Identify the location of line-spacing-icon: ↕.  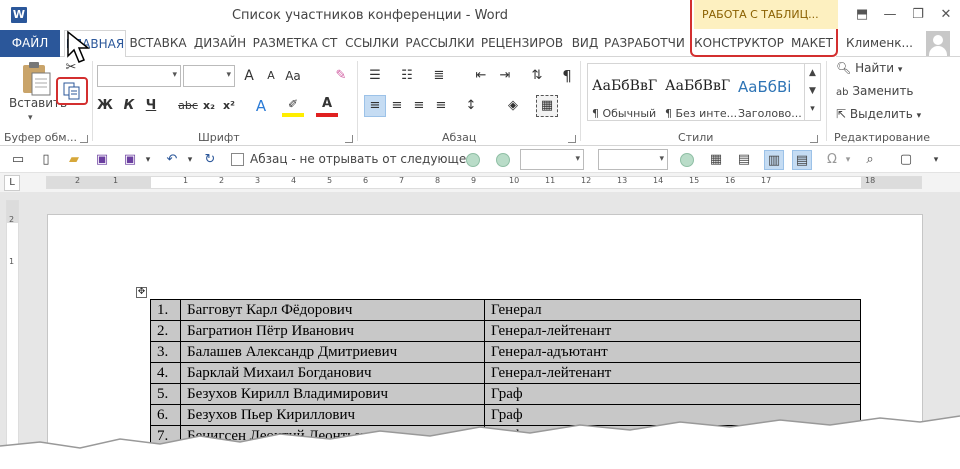
(471, 106).